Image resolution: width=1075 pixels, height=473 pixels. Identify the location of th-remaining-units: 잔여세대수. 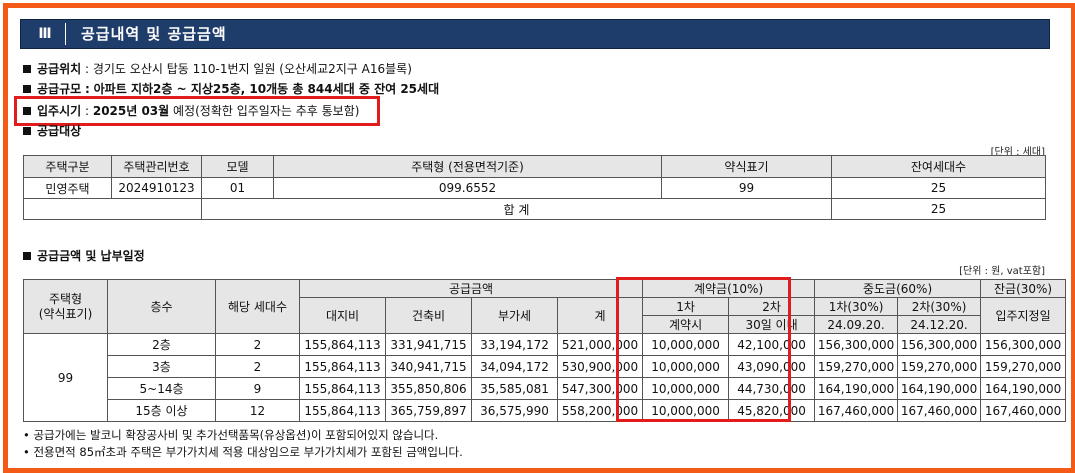
(938, 166).